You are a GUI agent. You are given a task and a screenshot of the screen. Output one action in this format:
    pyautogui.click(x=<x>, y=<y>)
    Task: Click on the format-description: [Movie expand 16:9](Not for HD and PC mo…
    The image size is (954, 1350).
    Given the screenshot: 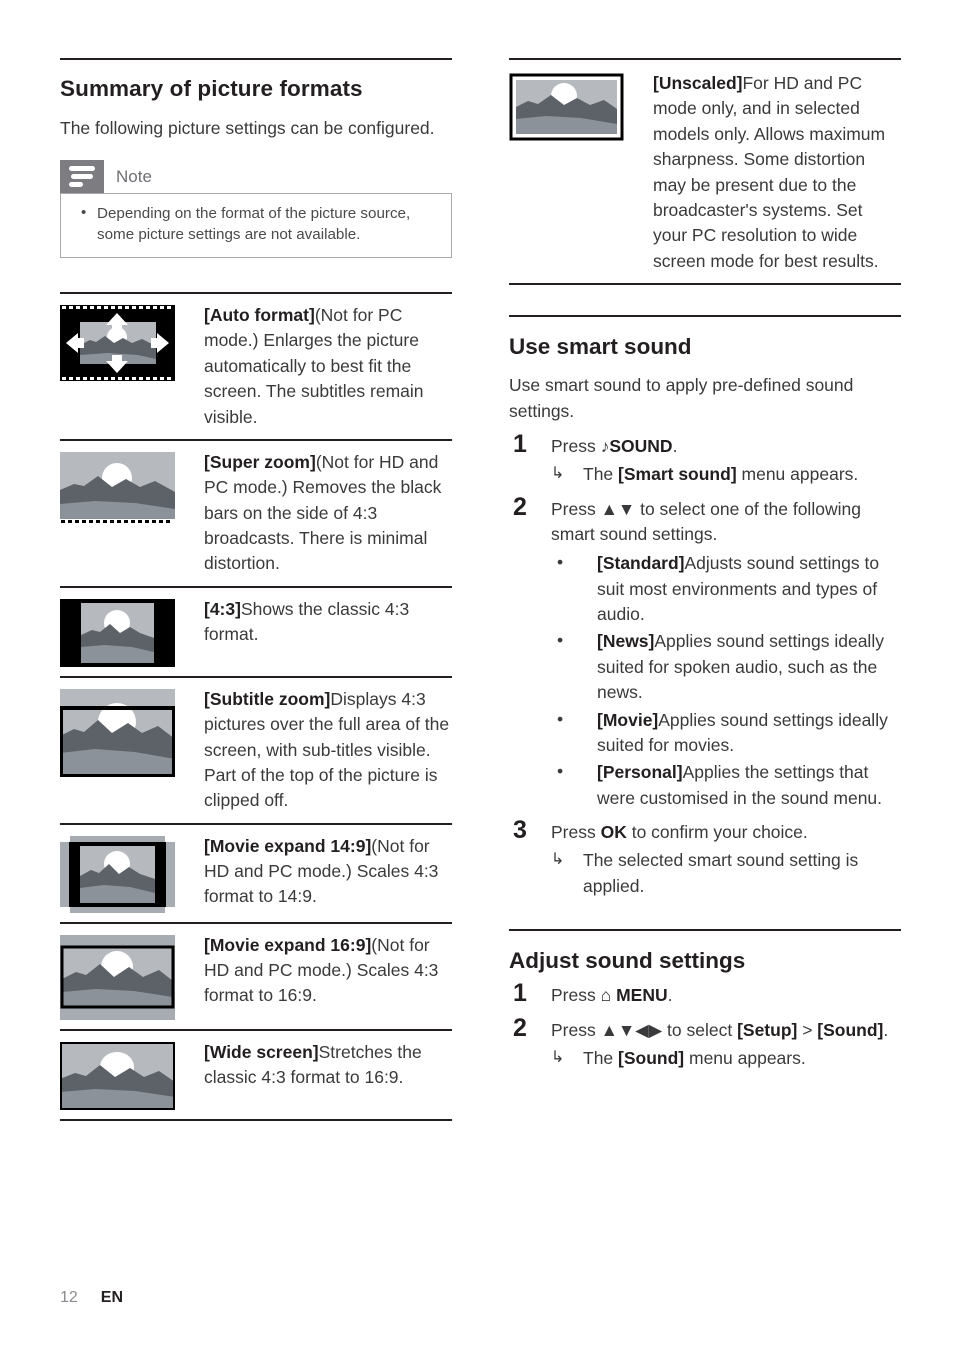 What is the action you would take?
    pyautogui.click(x=315, y=971)
    